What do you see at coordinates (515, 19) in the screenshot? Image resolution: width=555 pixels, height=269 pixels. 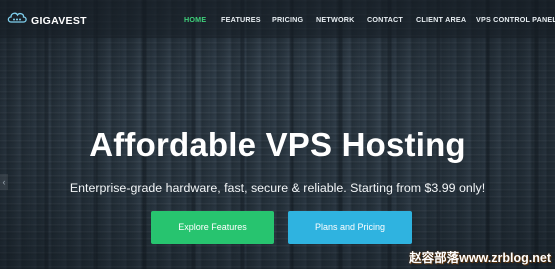 I see `nav-item-vps-control-panel: VPS CONTROL PANEL` at bounding box center [515, 19].